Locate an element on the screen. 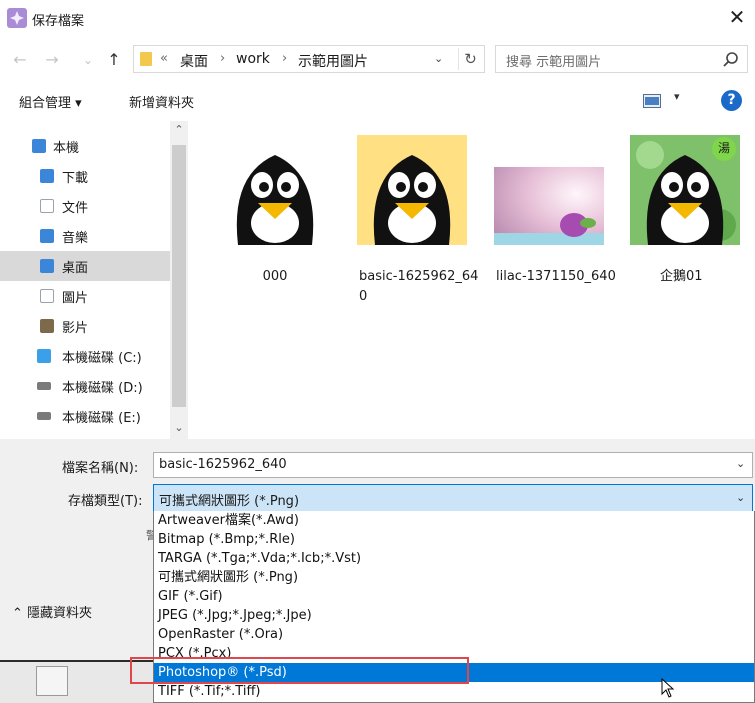  breadcrumb-work: work is located at coordinates (253, 59).